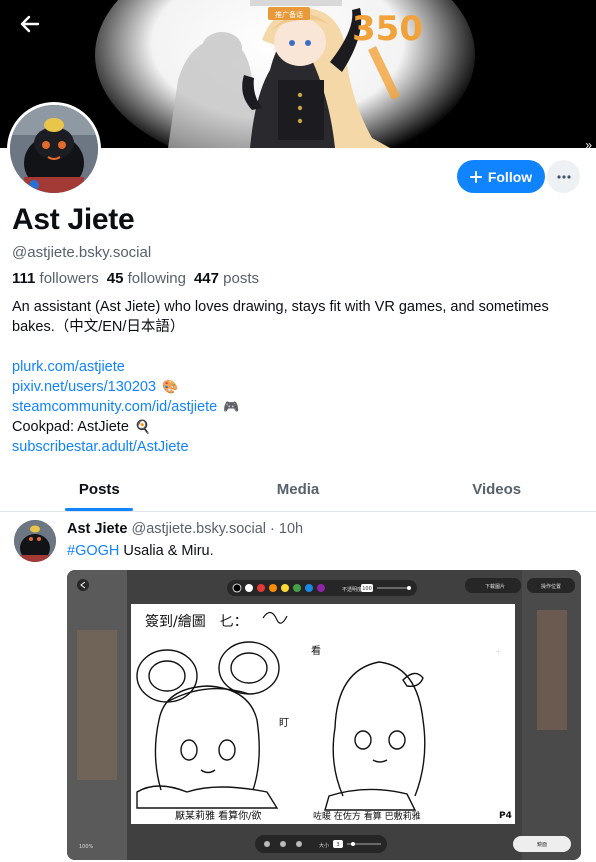 This screenshot has width=596, height=862. I want to click on following-count: 45, so click(115, 278).